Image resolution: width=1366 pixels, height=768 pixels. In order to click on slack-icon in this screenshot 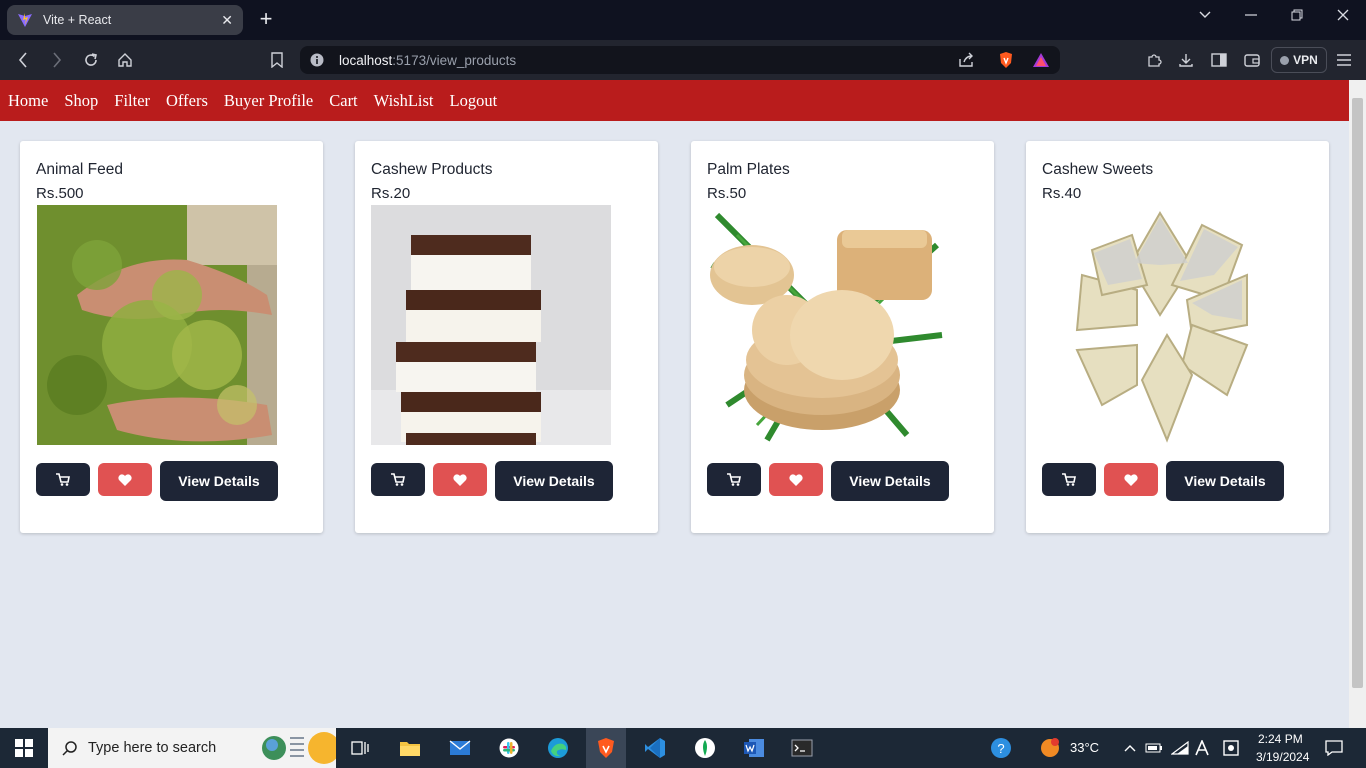, I will do `click(509, 748)`.